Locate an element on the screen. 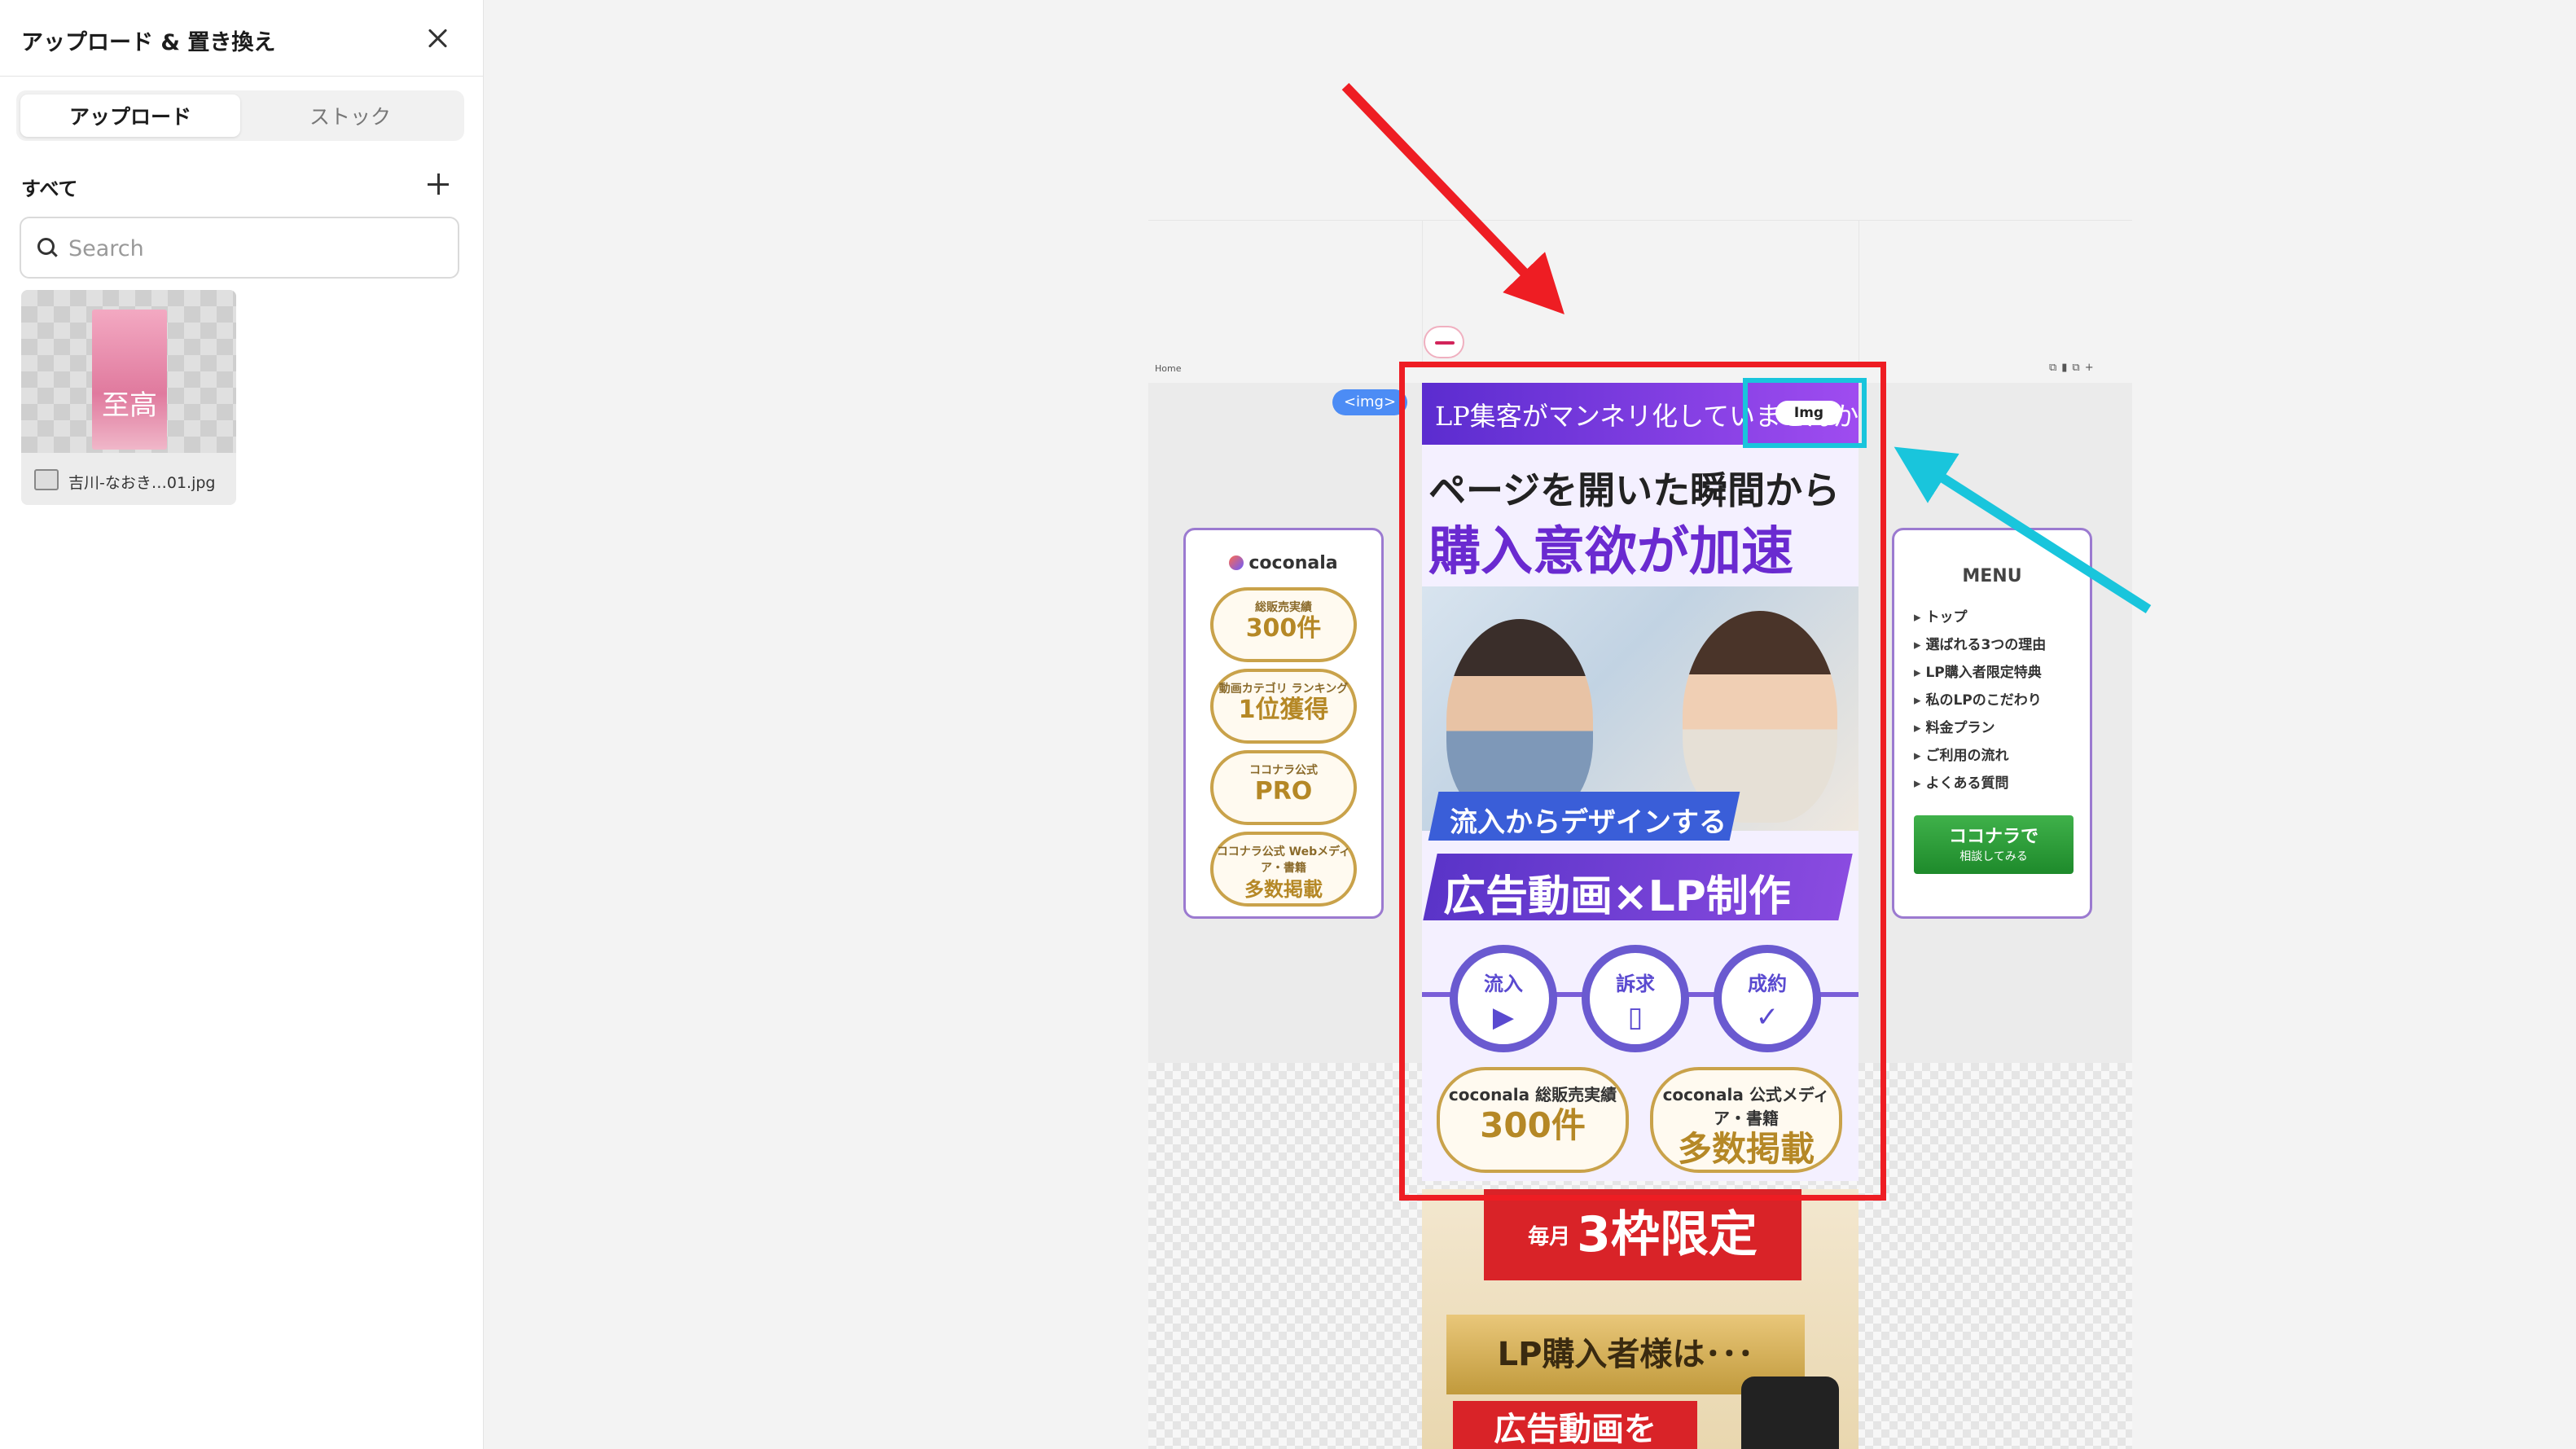 This screenshot has height=1449, width=2576. search-box is located at coordinates (240, 248).